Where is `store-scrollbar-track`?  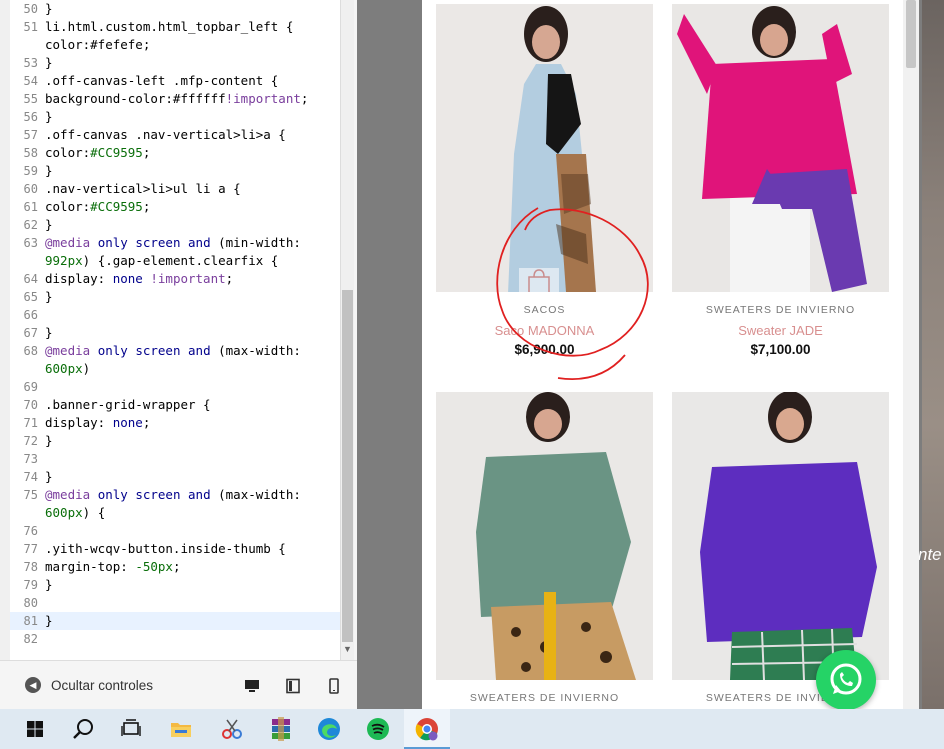
store-scrollbar-track is located at coordinates (911, 354).